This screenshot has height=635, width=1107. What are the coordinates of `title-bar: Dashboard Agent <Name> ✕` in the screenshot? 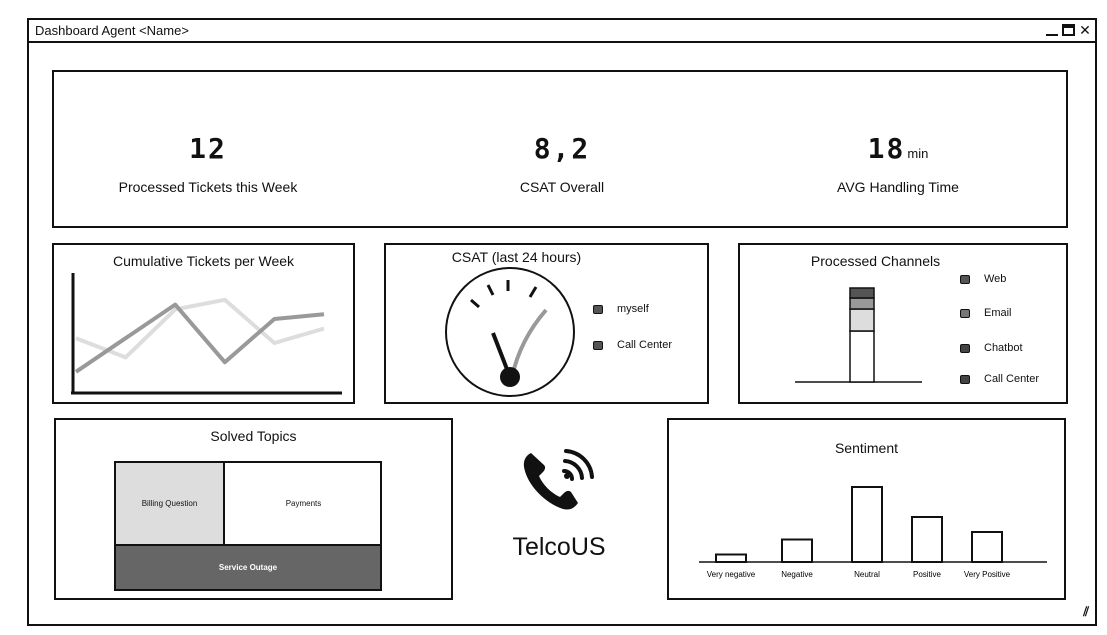 It's located at (562, 31).